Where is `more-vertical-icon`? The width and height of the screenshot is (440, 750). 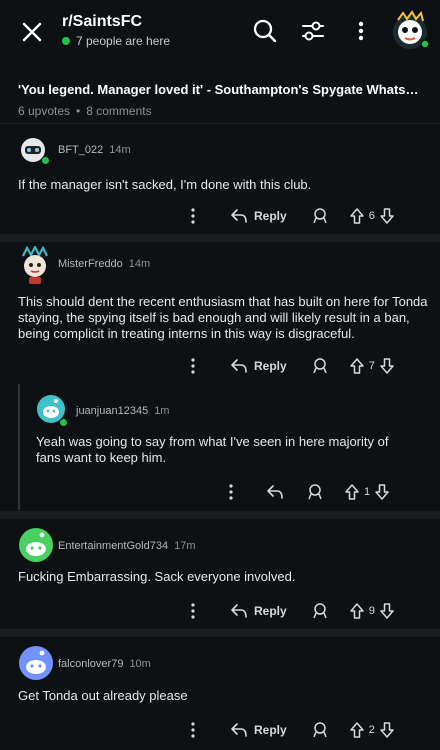
more-vertical-icon is located at coordinates (361, 31).